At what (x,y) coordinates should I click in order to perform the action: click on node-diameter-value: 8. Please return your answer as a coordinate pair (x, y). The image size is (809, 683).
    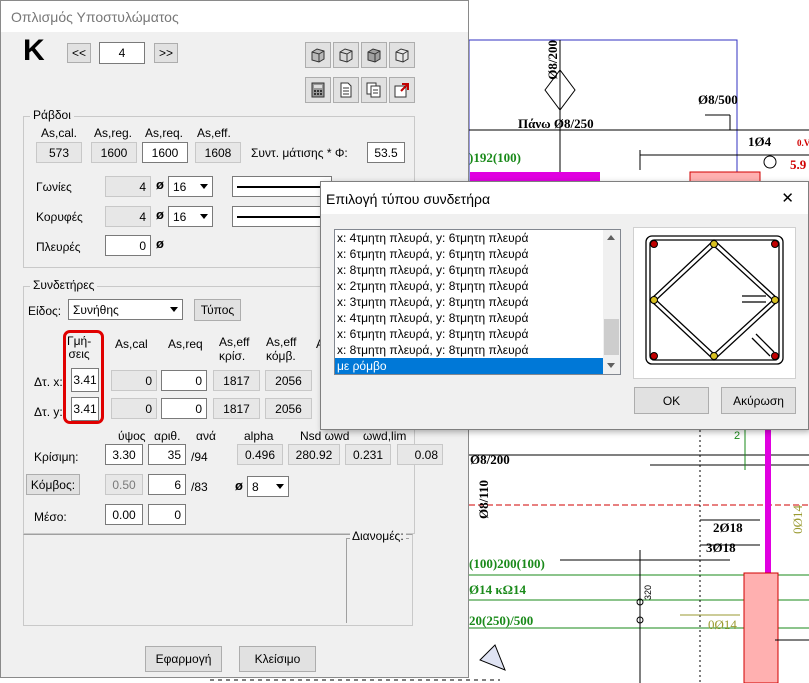
    Looking at the image, I should click on (255, 486).